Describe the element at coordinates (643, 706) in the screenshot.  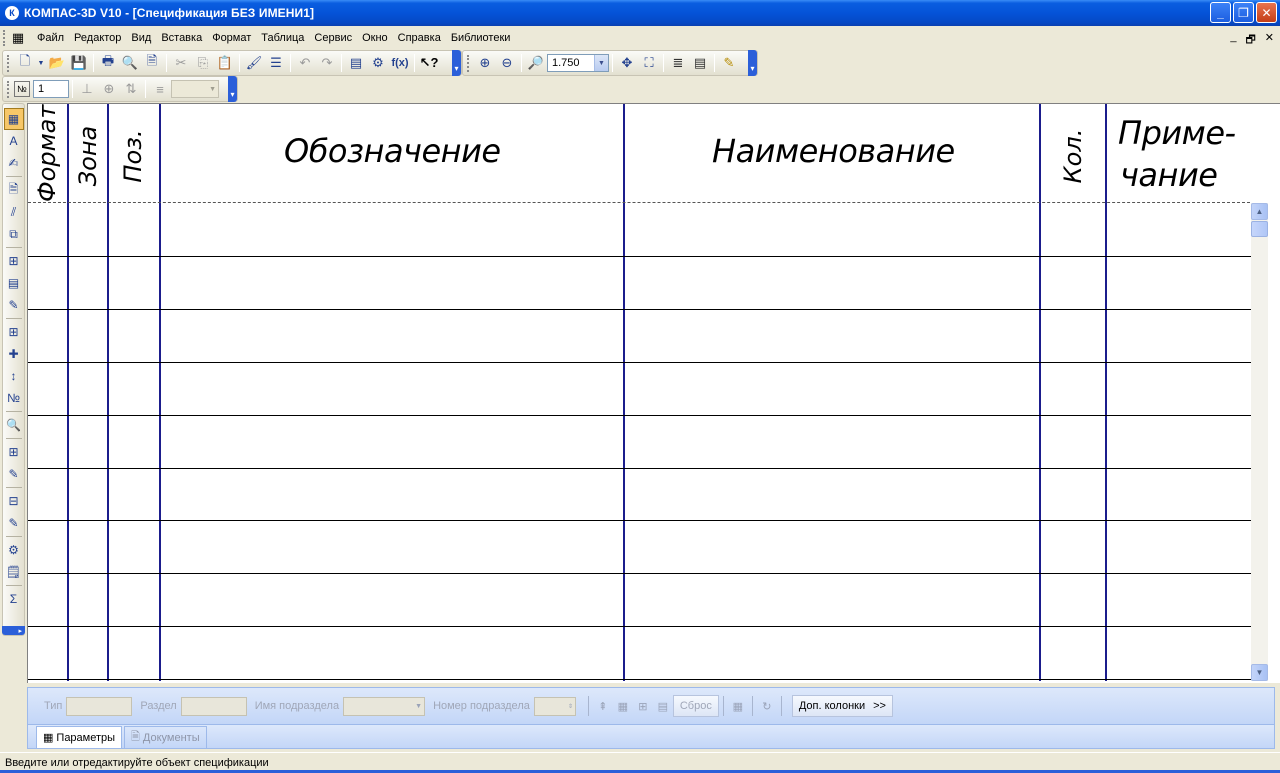
I see `table-split-icon: ⊞` at that location.